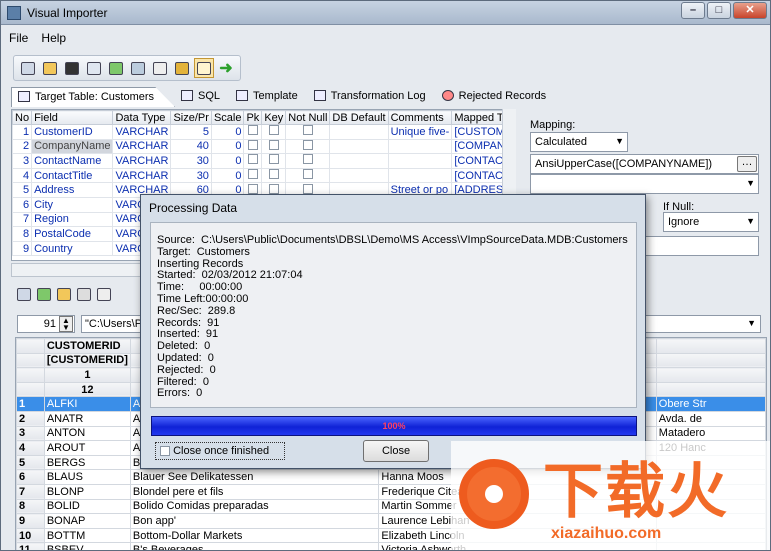  Describe the element at coordinates (28, 68) in the screenshot. I see `properties-button` at that location.